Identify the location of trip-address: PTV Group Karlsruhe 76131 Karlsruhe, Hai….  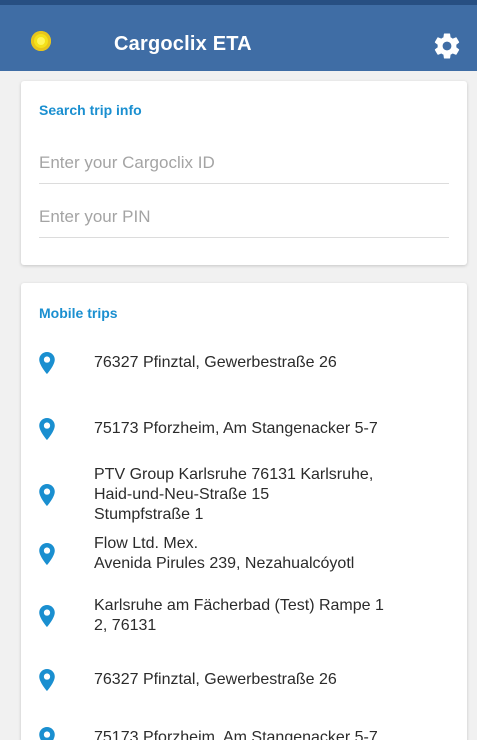
(234, 494).